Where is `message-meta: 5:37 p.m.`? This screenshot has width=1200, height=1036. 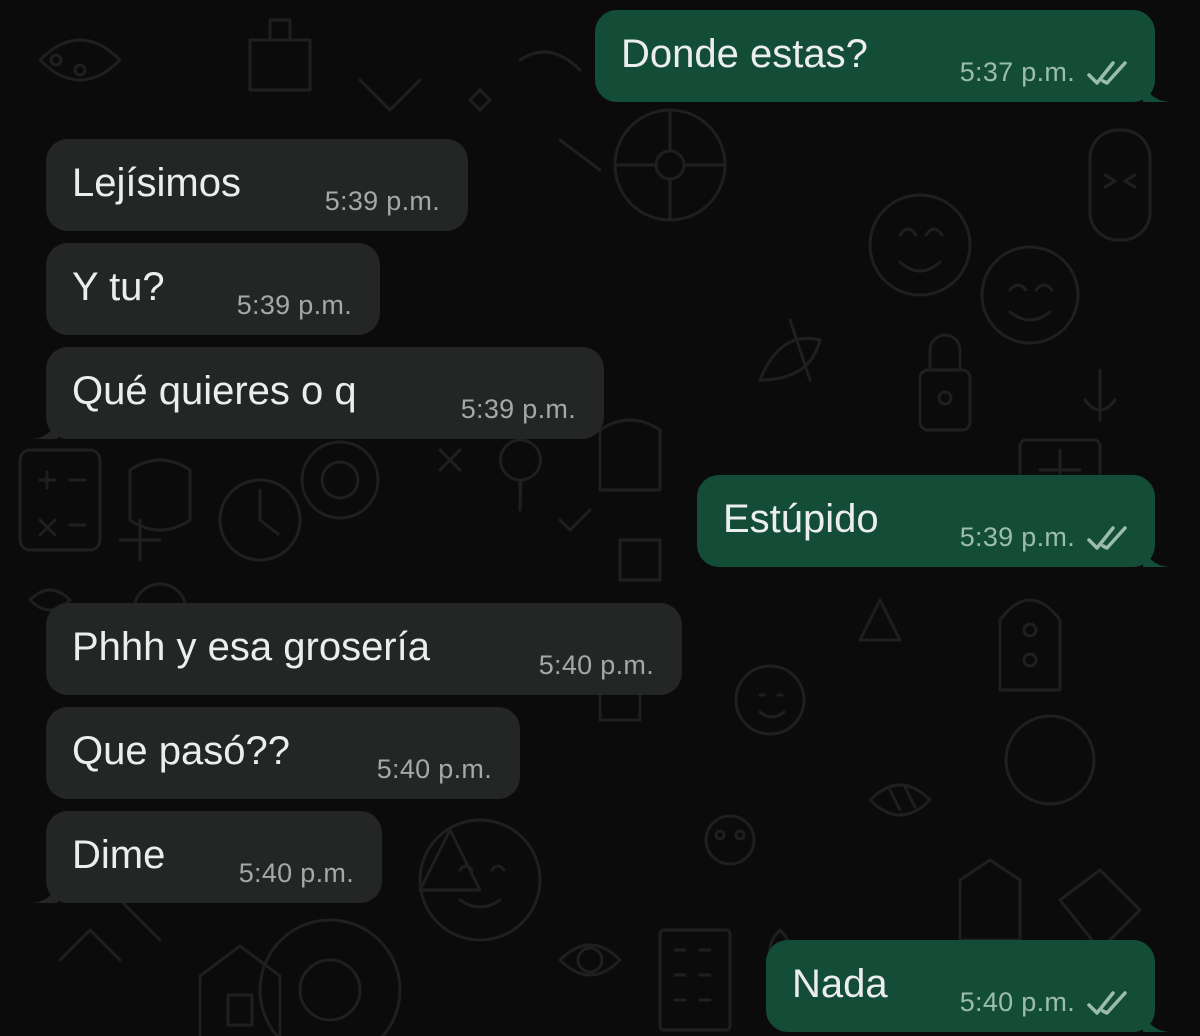 message-meta: 5:37 p.m. is located at coordinates (1044, 72).